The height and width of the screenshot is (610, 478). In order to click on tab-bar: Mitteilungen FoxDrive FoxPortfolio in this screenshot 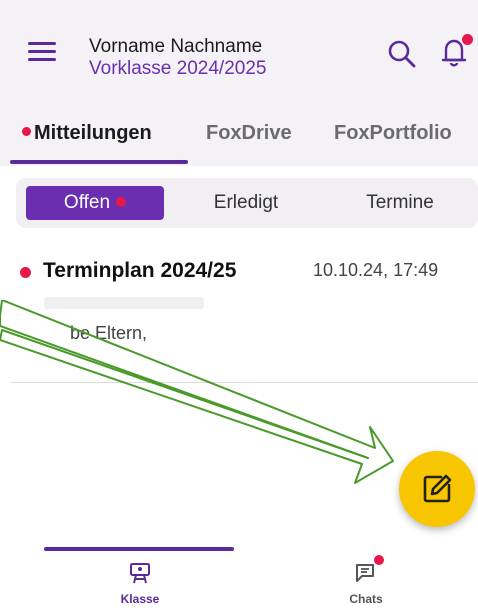, I will do `click(239, 133)`.